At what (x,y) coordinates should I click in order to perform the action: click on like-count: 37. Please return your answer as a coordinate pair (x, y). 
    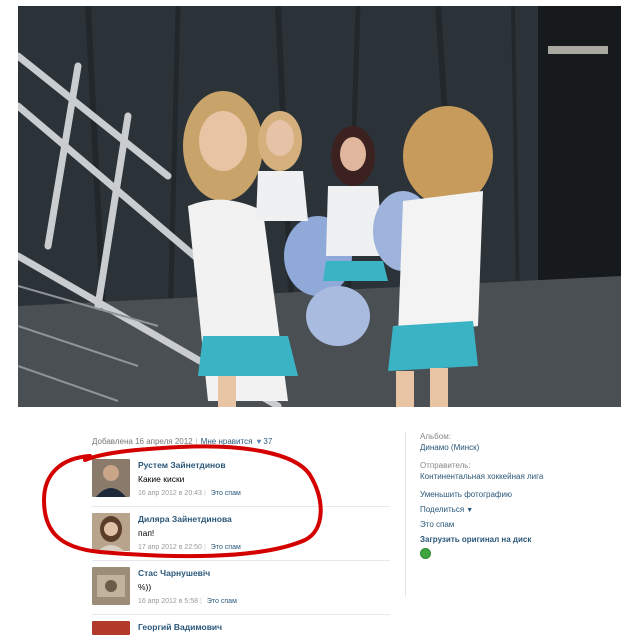
    Looking at the image, I should click on (268, 441).